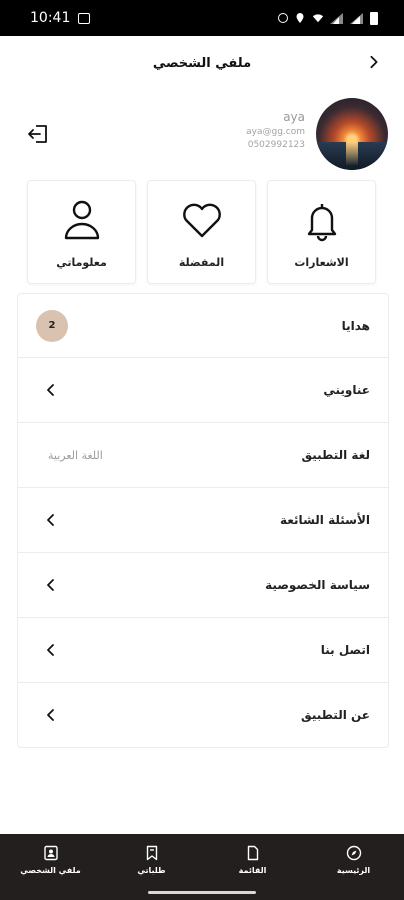 The image size is (404, 900). I want to click on heart-icon, so click(201, 220).